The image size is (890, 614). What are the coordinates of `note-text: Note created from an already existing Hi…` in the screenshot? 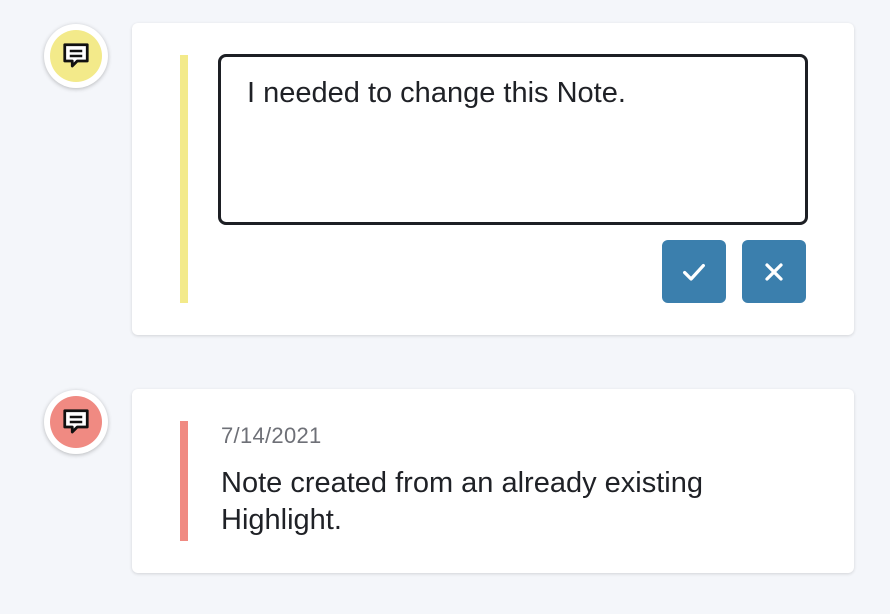 It's located at (462, 501).